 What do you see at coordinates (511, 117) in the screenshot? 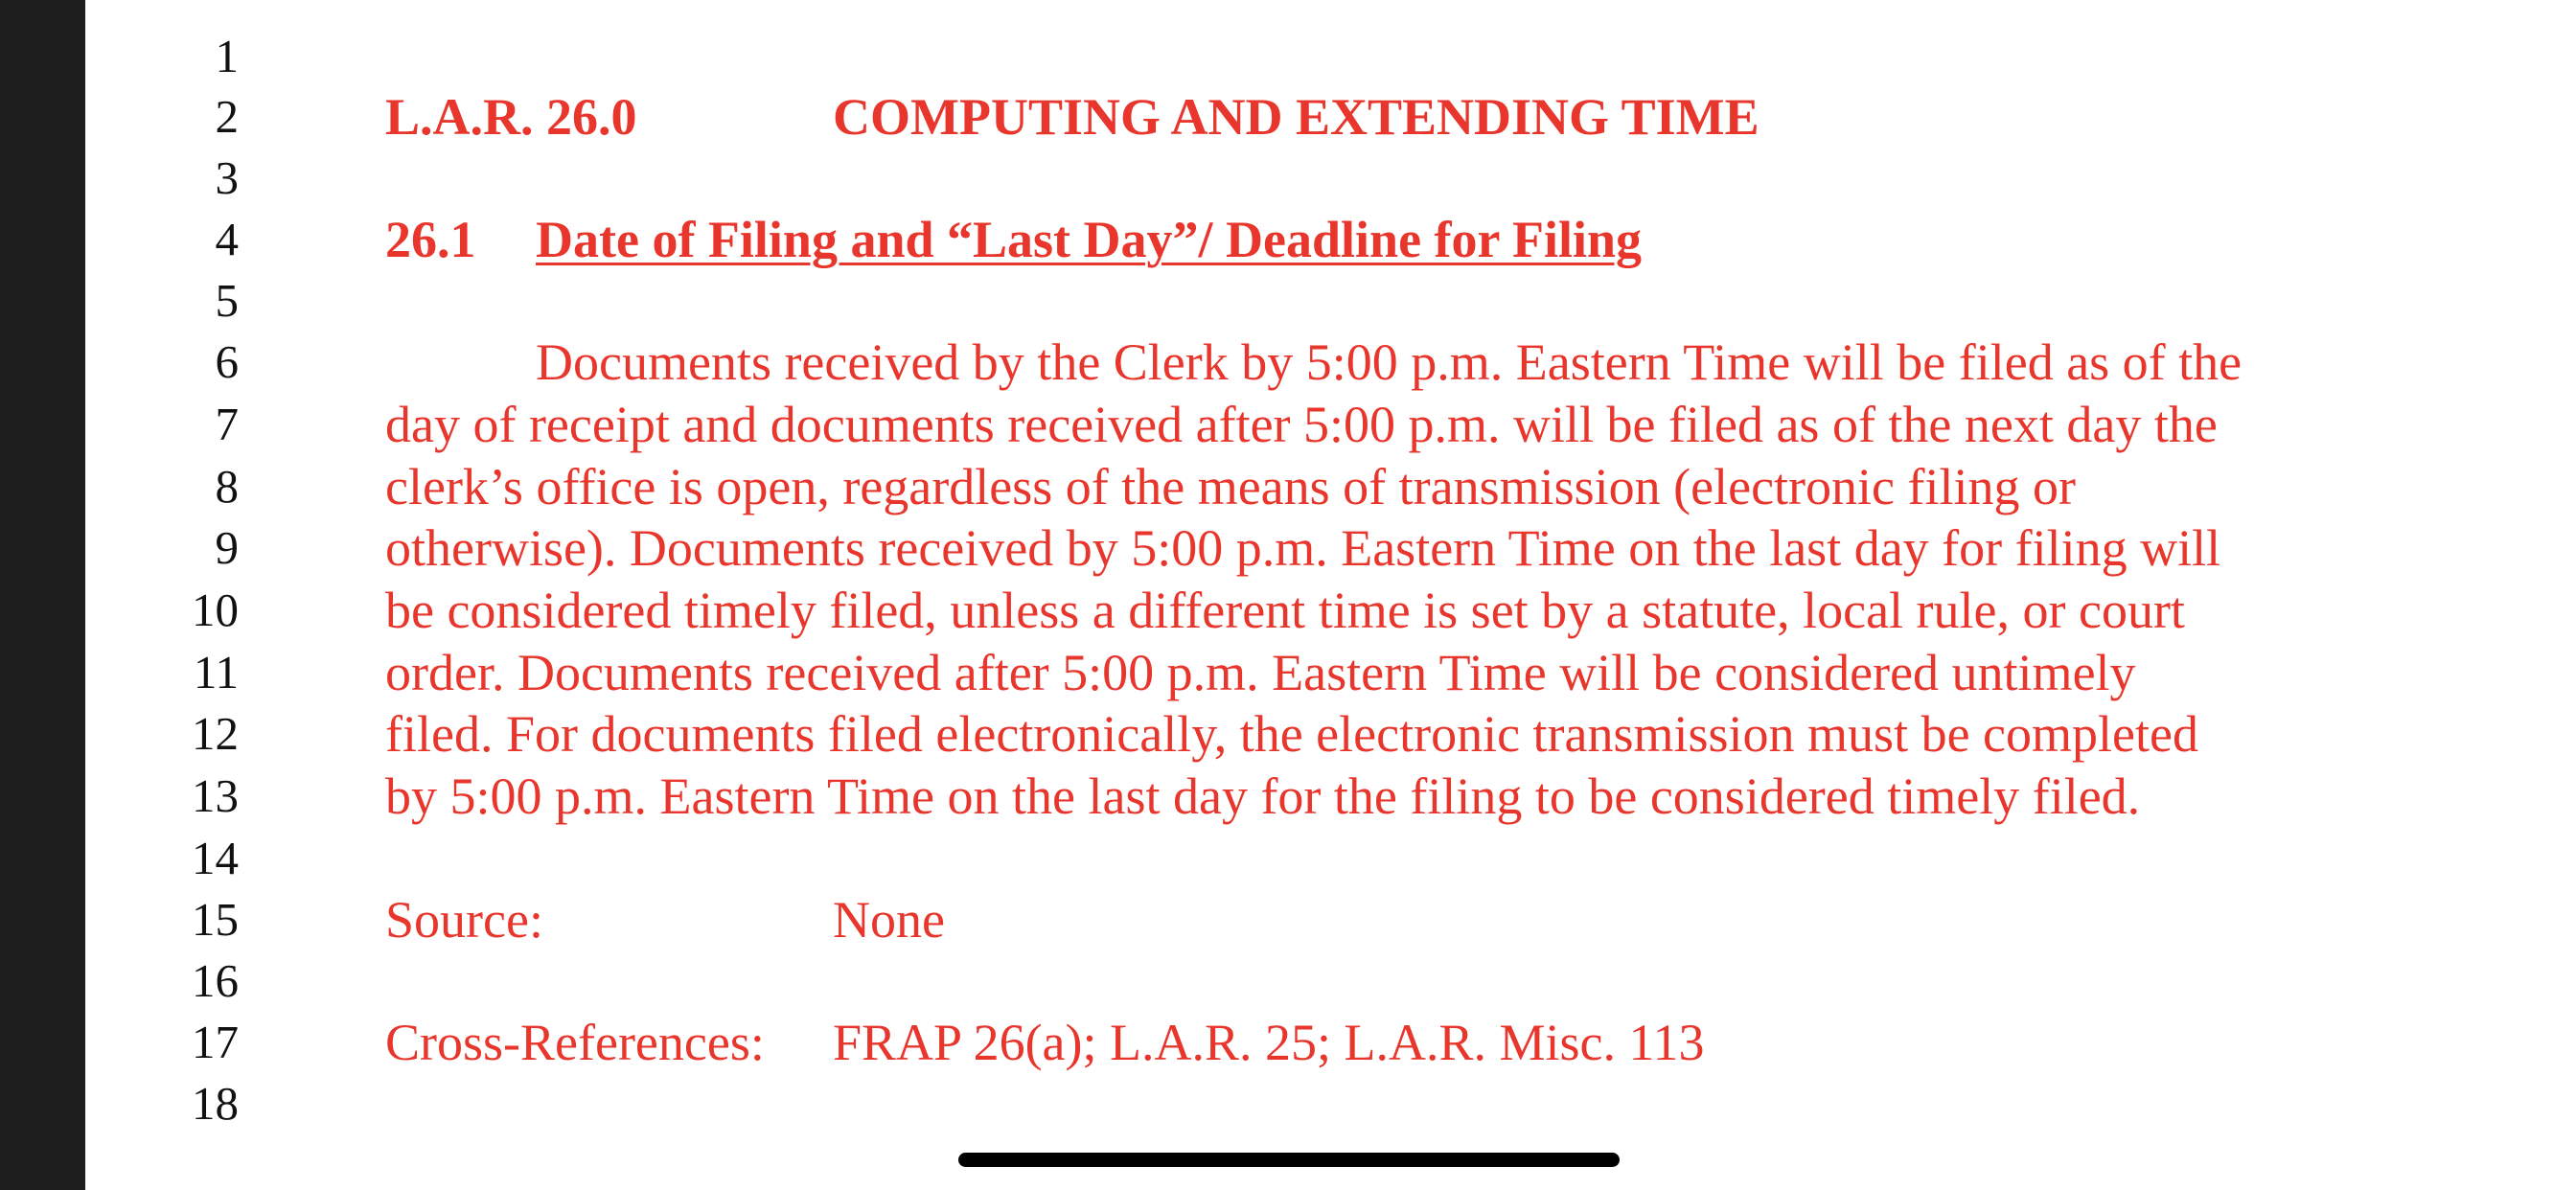
I see `rule-number: L.A.R. 26.0` at bounding box center [511, 117].